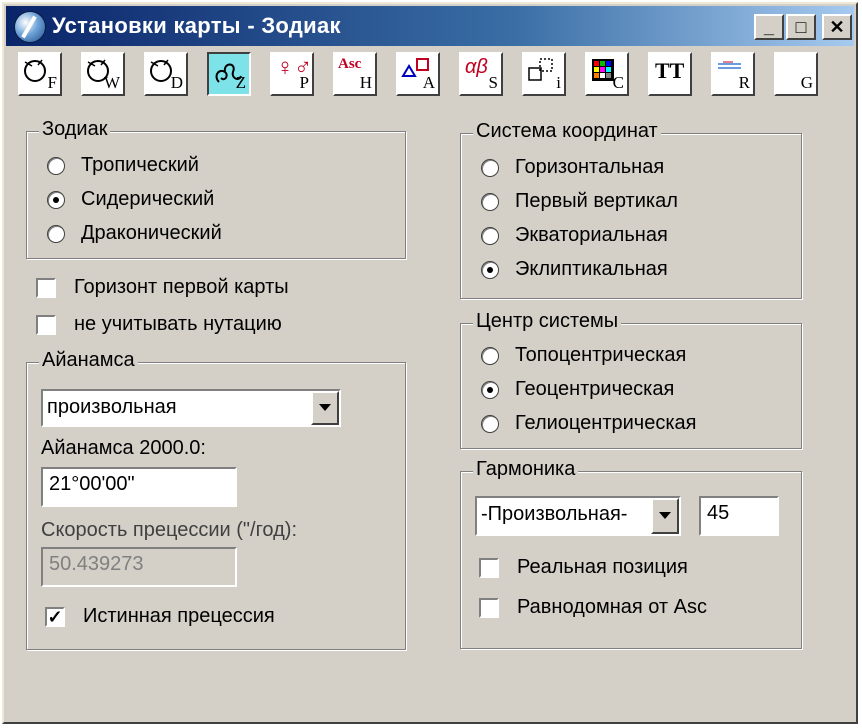 This screenshot has width=862, height=728. What do you see at coordinates (176, 82) in the screenshot?
I see `tool-sub-label: D` at bounding box center [176, 82].